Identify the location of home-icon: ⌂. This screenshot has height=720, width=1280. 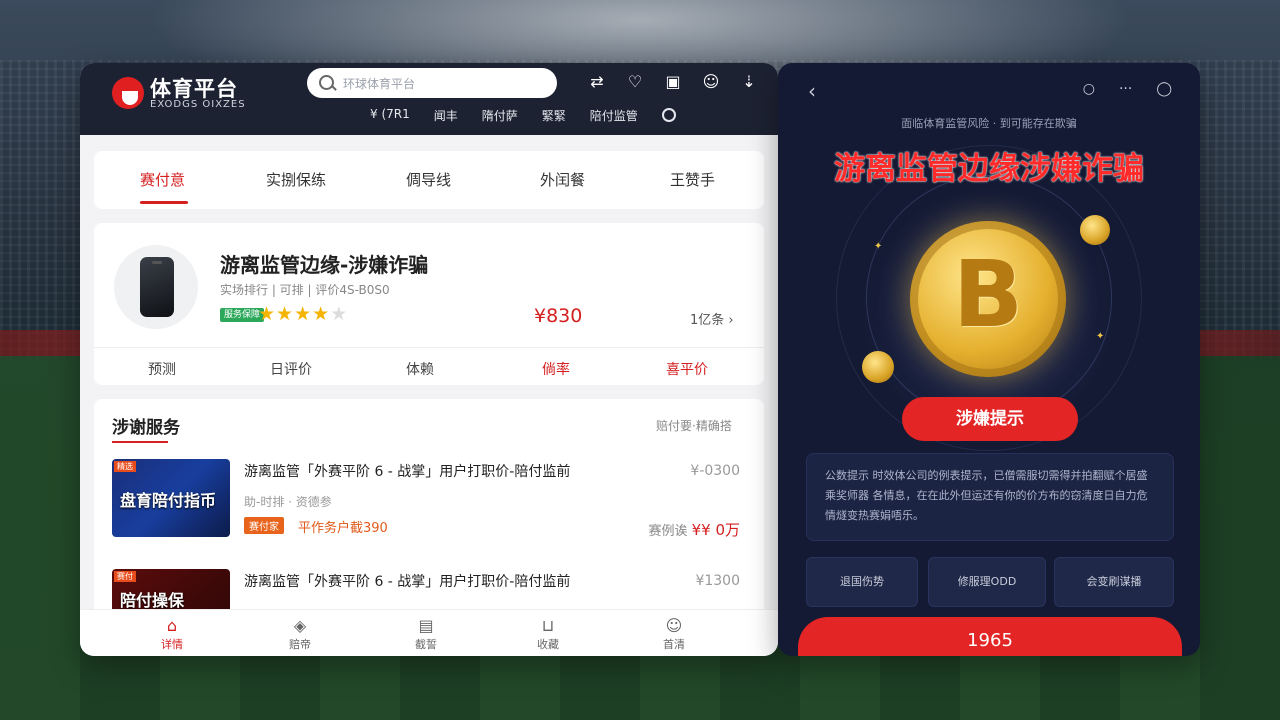
(172, 625).